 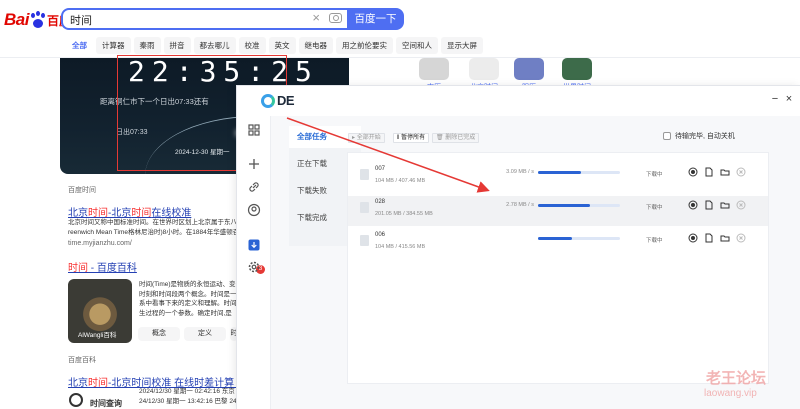 I want to click on result-source: 百度时间, so click(x=82, y=190).